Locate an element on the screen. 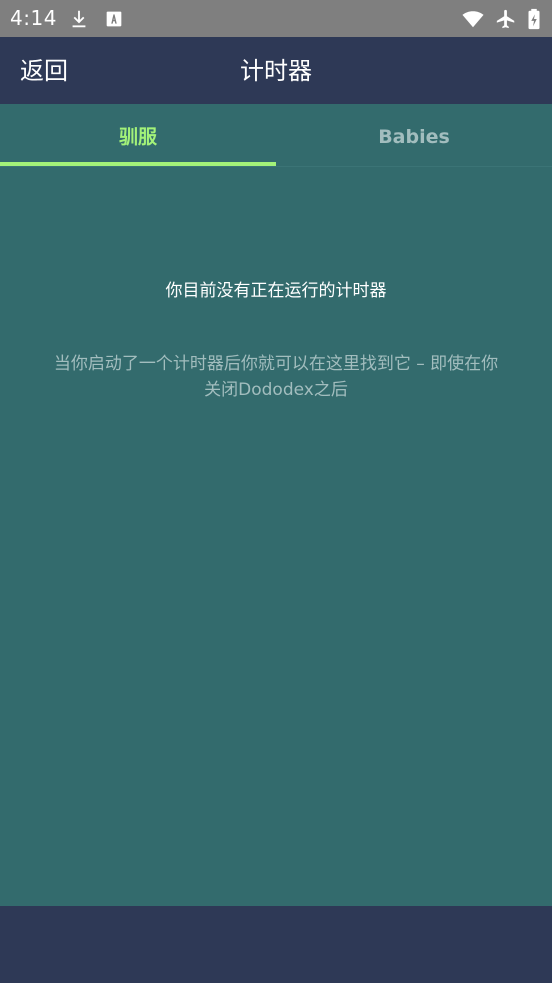 The image size is (552, 983). app-bar: 返回 计时器 is located at coordinates (276, 70).